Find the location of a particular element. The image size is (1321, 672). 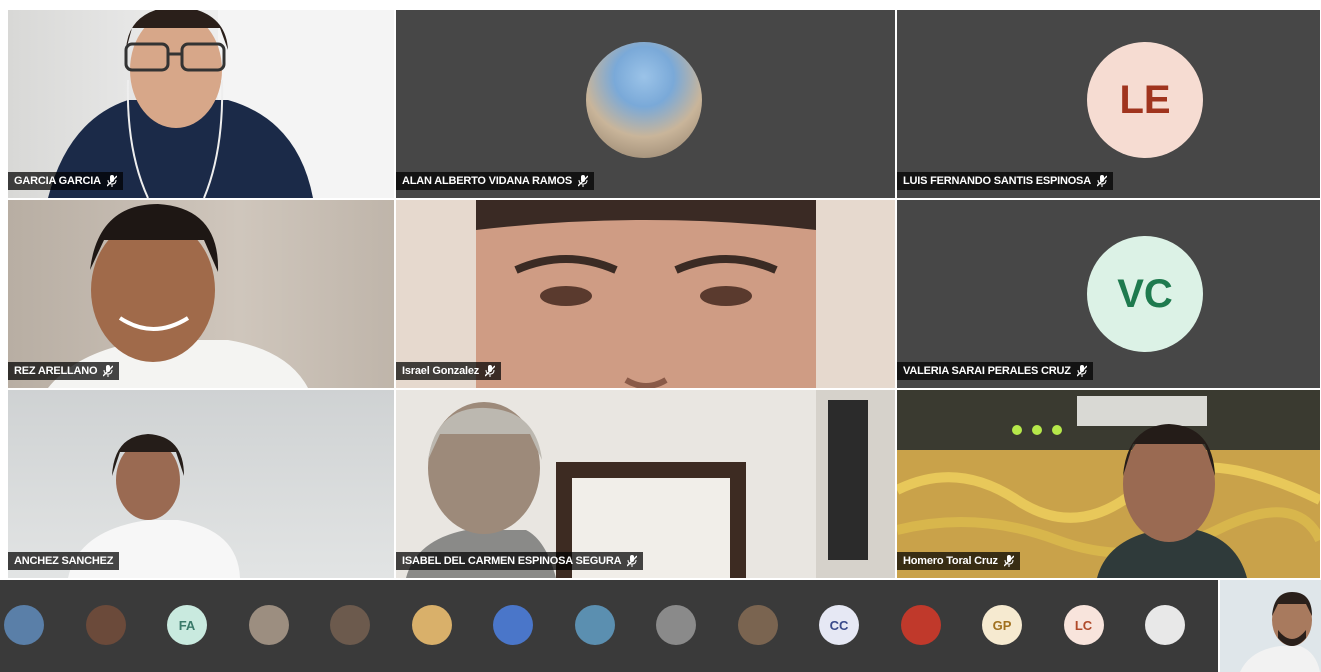

participant-tile: ISABEL DEL CARMEN ESPINOSA SEGURA is located at coordinates (645, 484).